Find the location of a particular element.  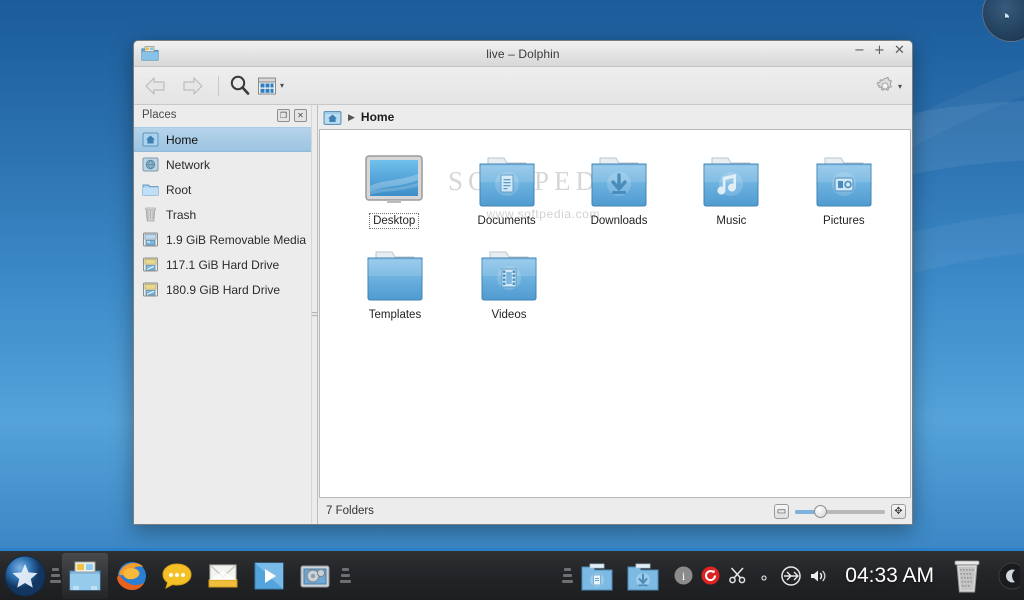

application-launcher-button is located at coordinates (25, 576).